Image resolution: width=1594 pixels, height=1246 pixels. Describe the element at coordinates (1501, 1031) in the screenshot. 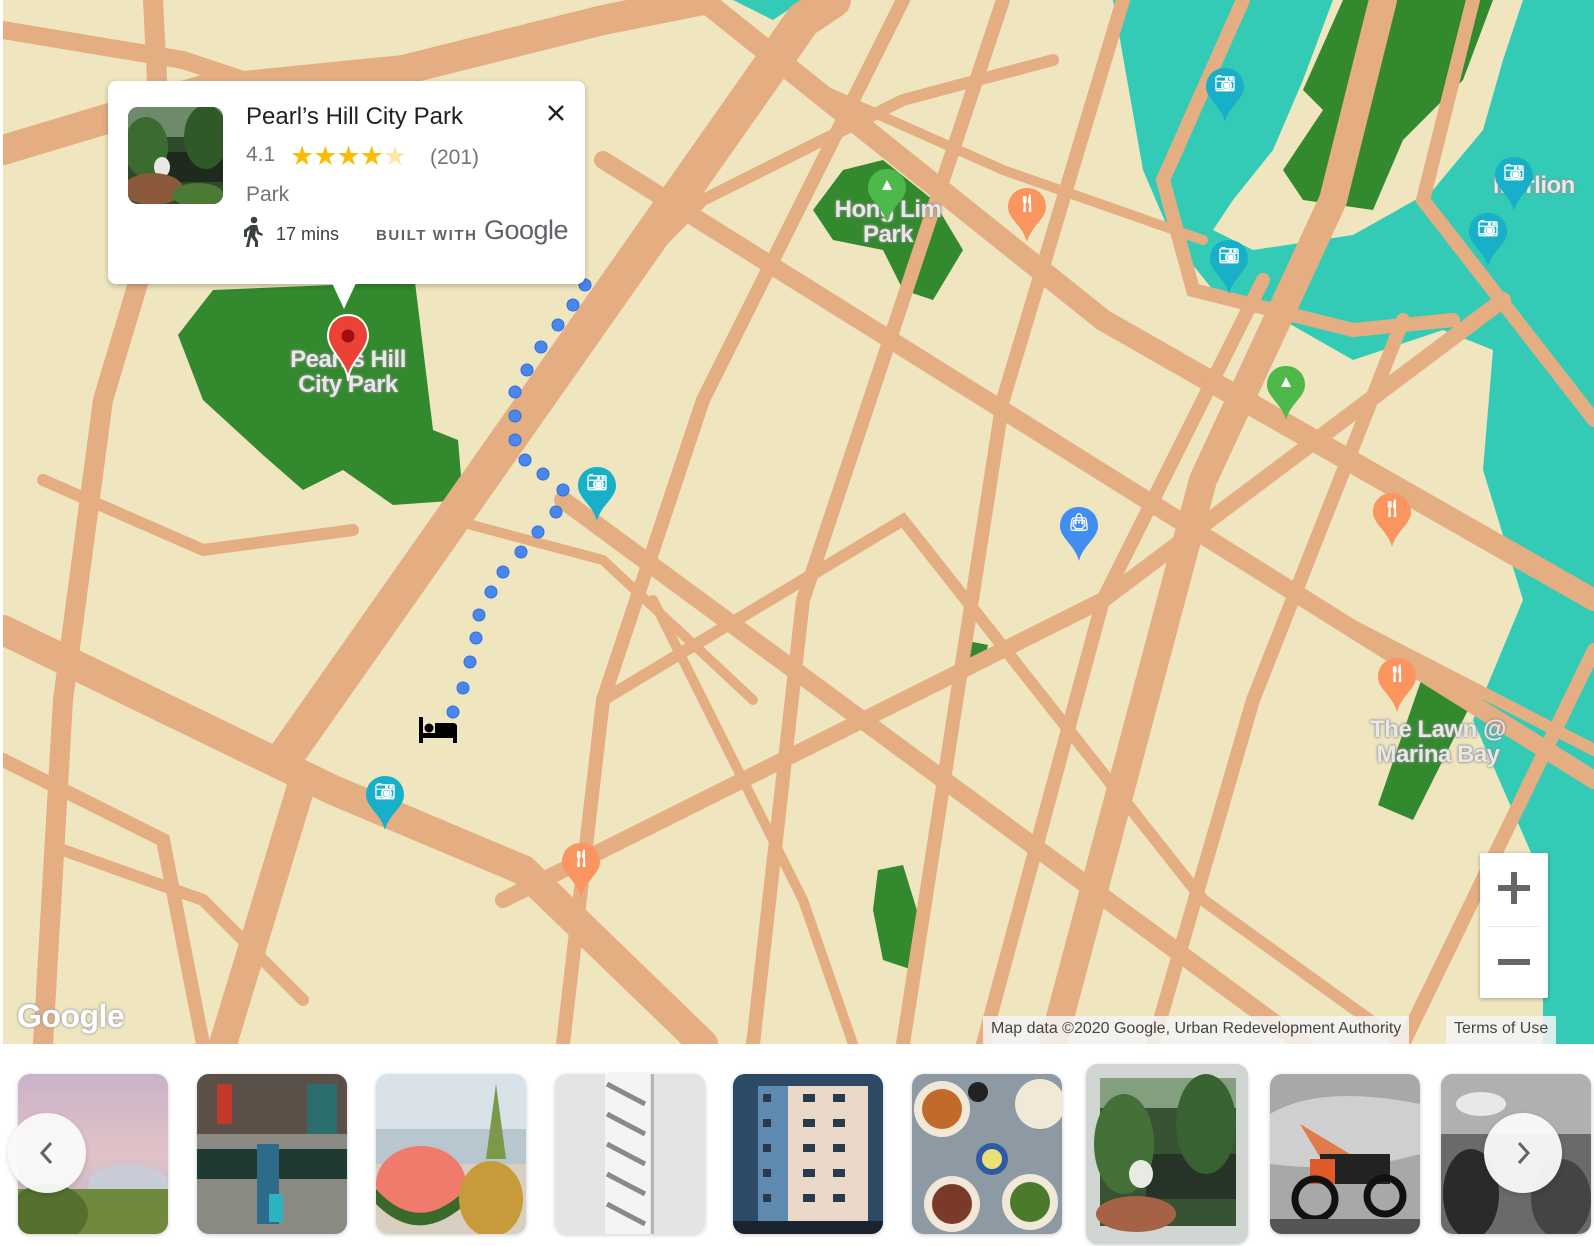

I see `terms-of-use-link: Terms of Use` at that location.